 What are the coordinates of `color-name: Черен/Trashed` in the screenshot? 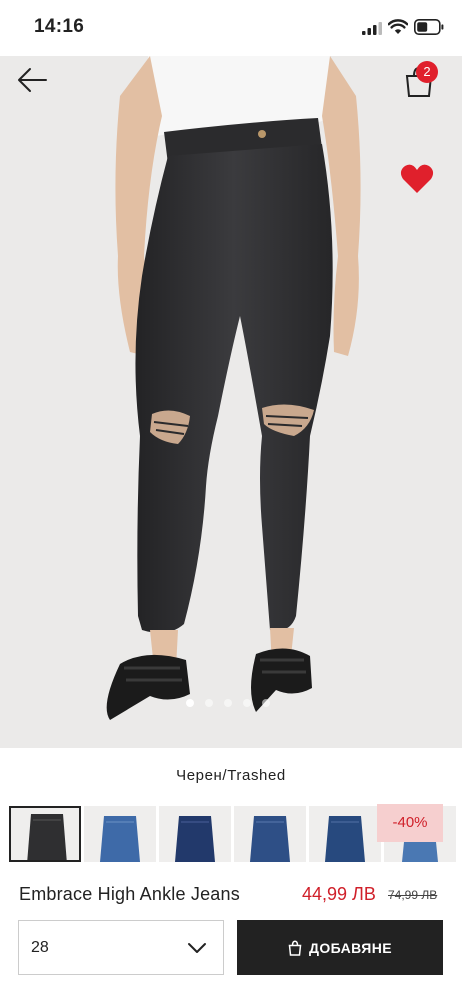 It's located at (231, 775).